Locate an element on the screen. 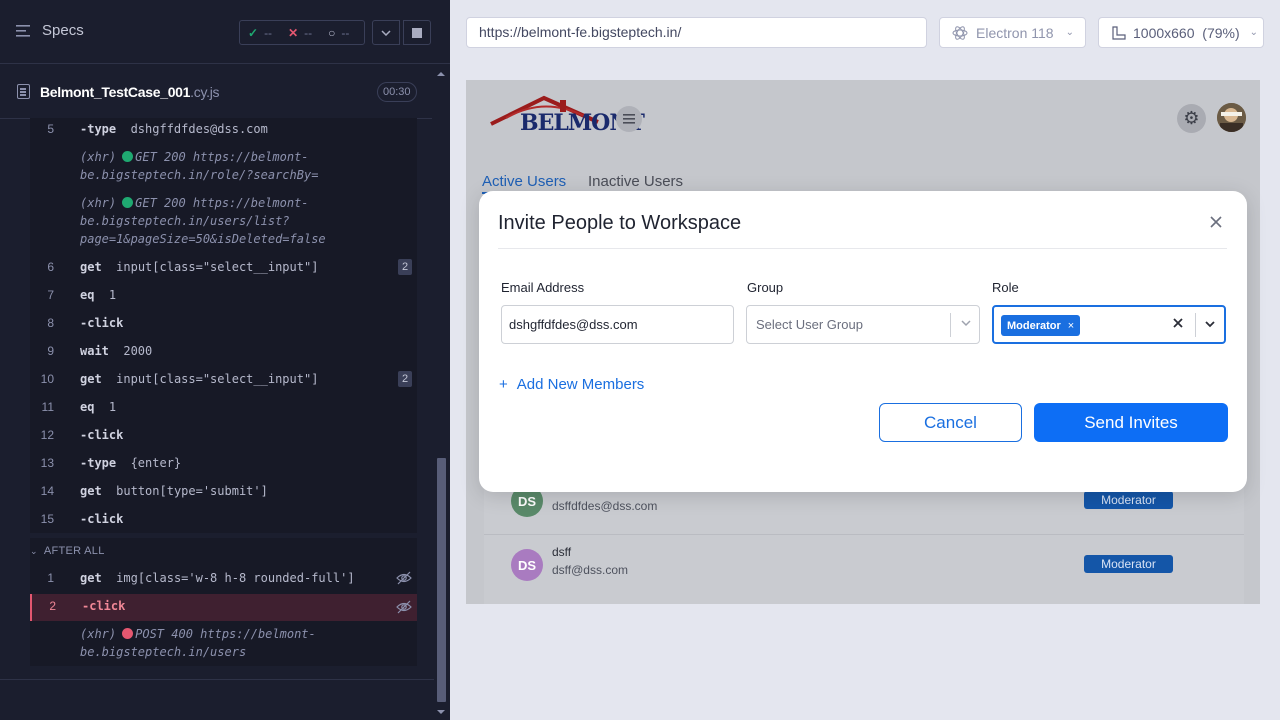 The height and width of the screenshot is (720, 1280). url-bar: https://belmont-fe.bigsteptech.in/ is located at coordinates (696, 32).